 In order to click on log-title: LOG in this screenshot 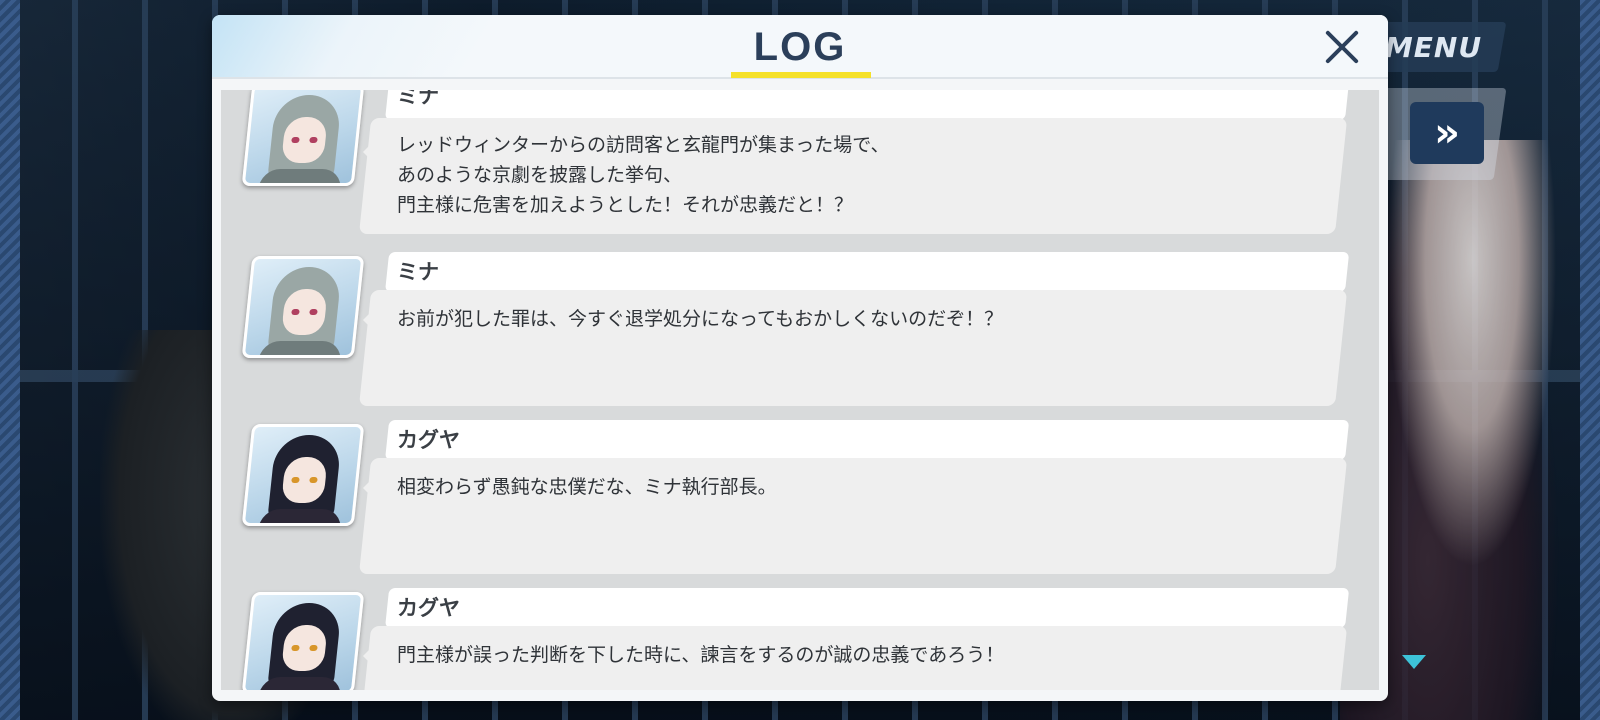, I will do `click(800, 47)`.